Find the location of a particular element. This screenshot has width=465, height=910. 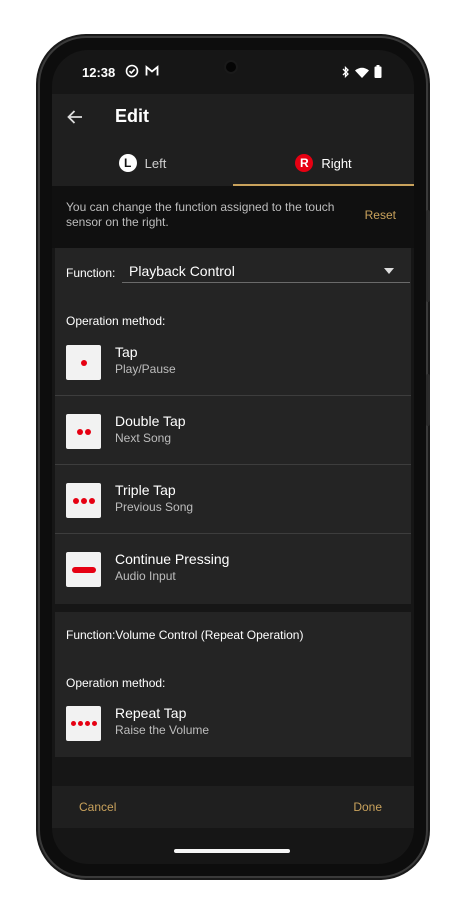

wifi-icon is located at coordinates (362, 73).